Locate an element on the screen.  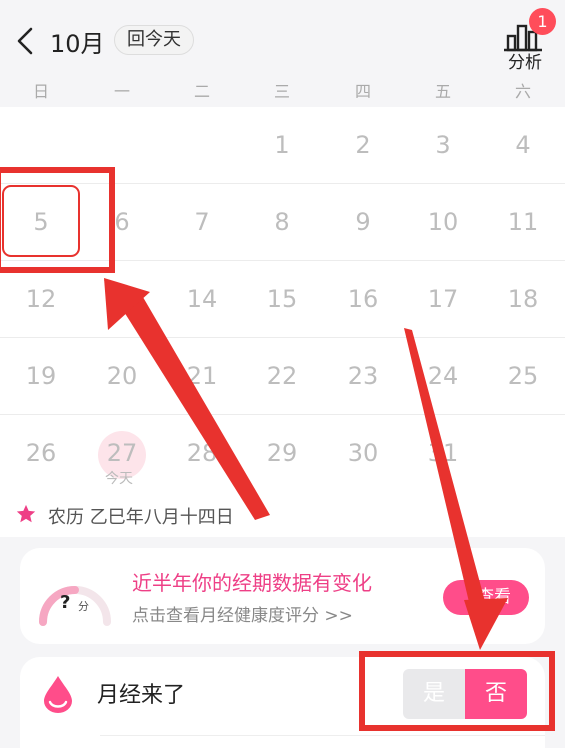
calendar-day: 3 is located at coordinates (443, 145).